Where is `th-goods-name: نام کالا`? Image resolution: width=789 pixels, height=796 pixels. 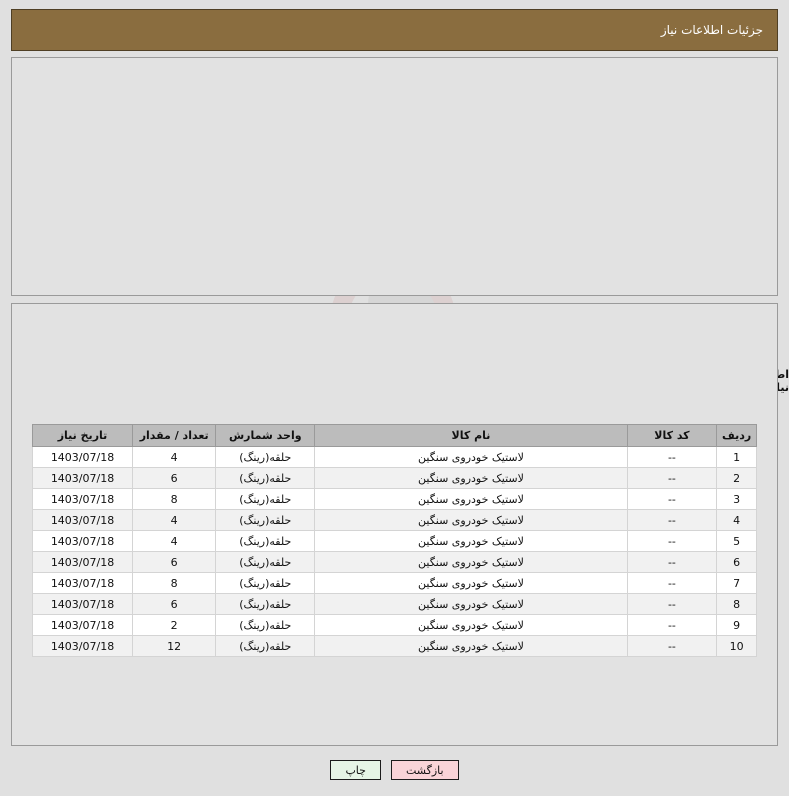
th-goods-name: نام کالا is located at coordinates (471, 435).